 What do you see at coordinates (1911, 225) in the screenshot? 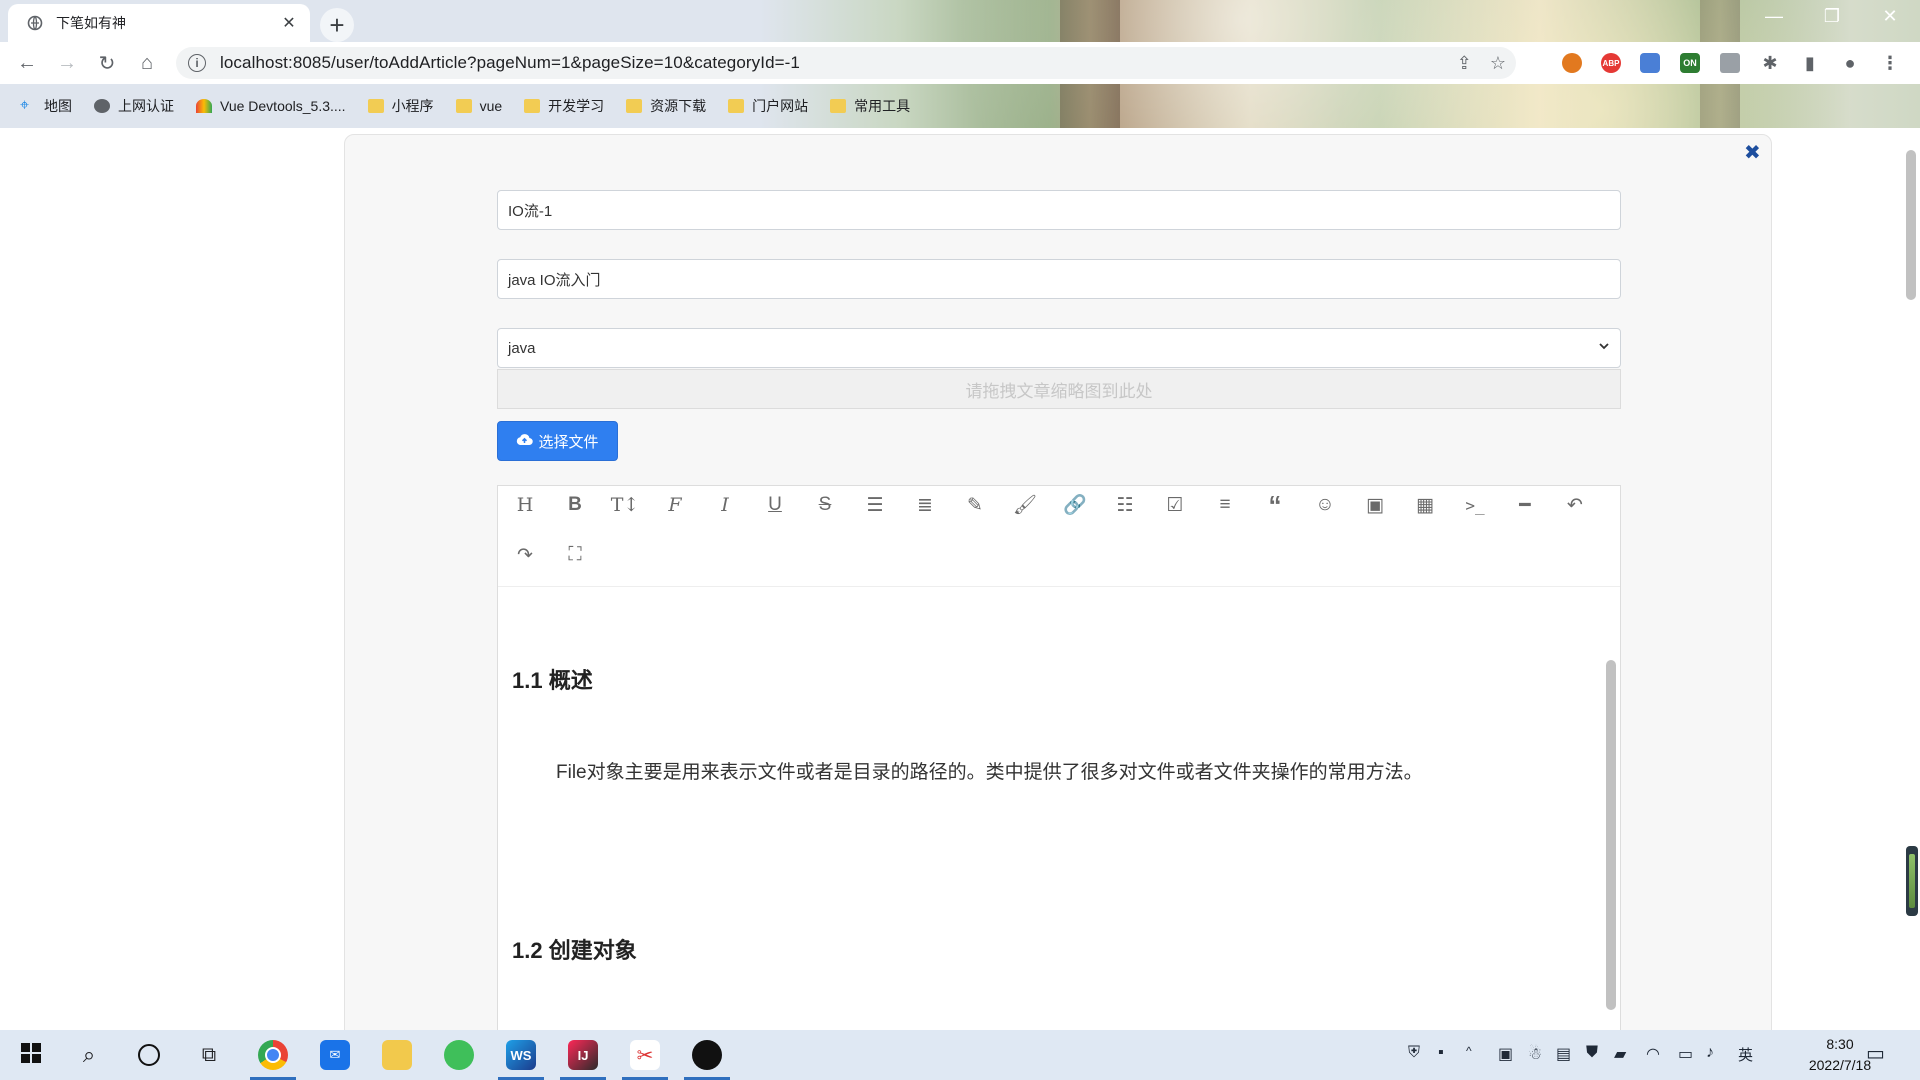
I see `page-scrollbar-thumb` at bounding box center [1911, 225].